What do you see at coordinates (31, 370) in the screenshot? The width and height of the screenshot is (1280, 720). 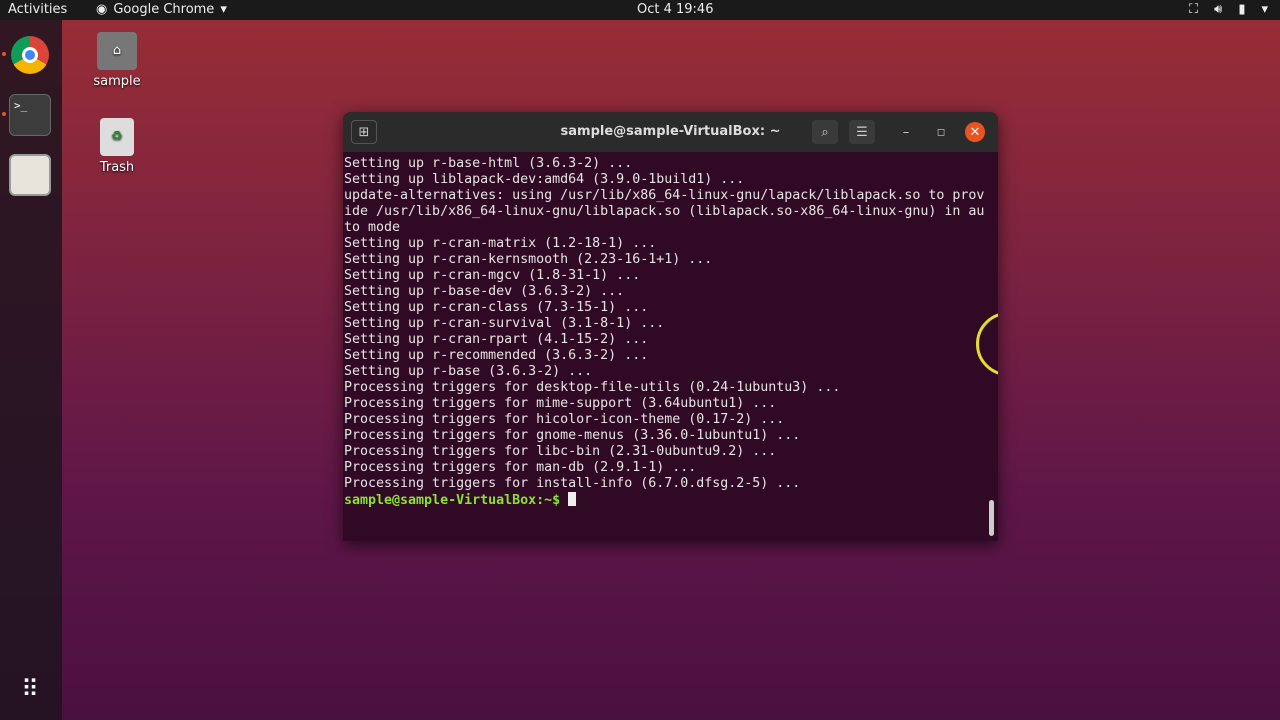 I see `dock: >_ ⠿` at bounding box center [31, 370].